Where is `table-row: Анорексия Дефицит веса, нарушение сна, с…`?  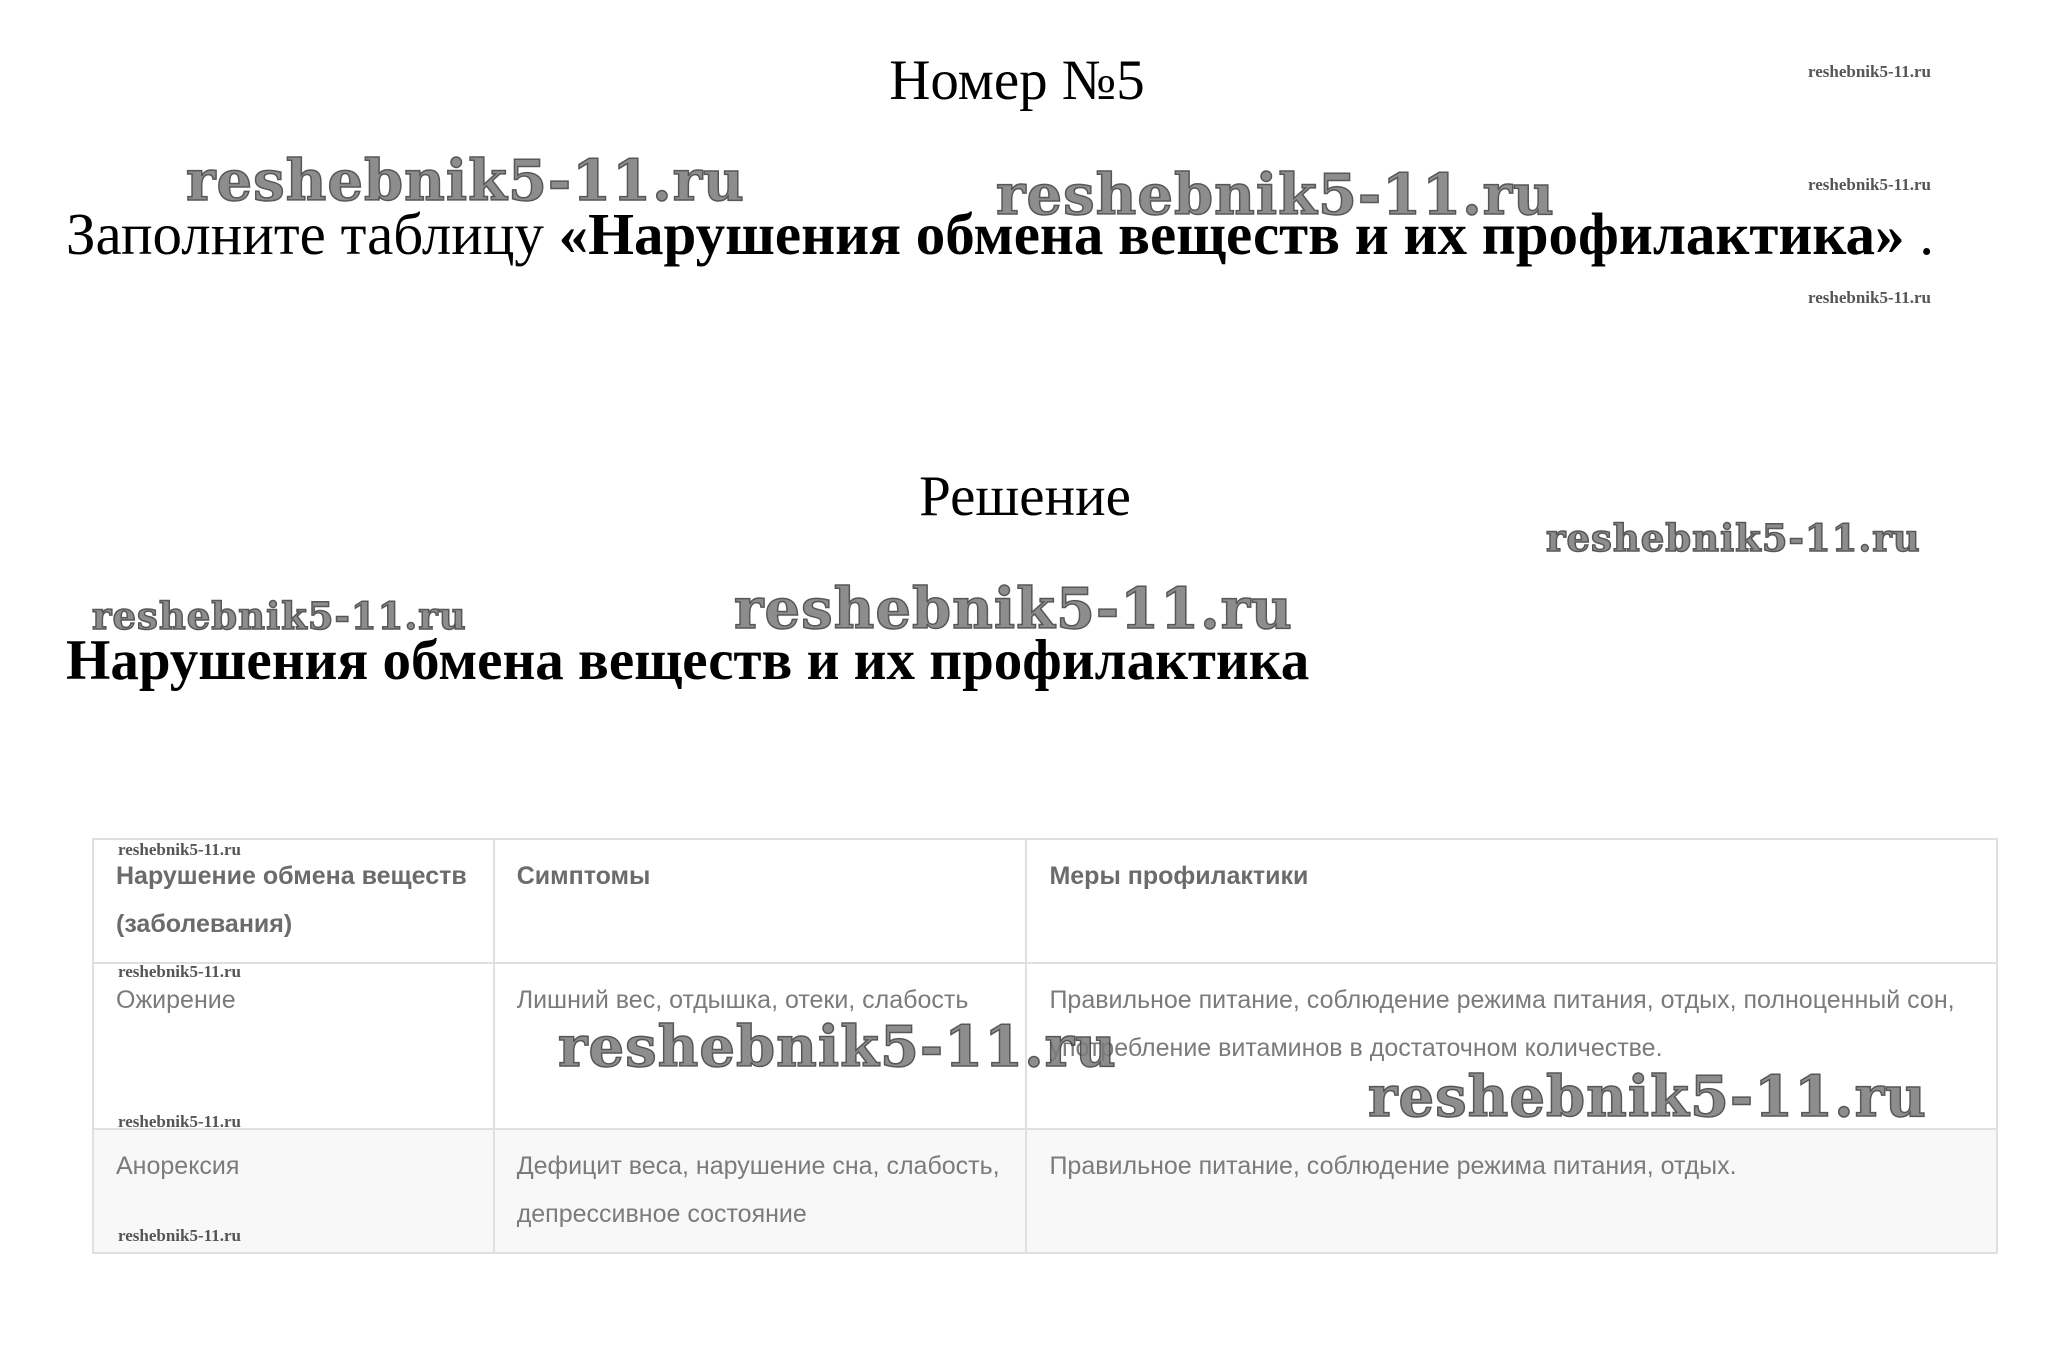
table-row: Анорексия Дефицит веса, нарушение сна, с… is located at coordinates (1045, 1191).